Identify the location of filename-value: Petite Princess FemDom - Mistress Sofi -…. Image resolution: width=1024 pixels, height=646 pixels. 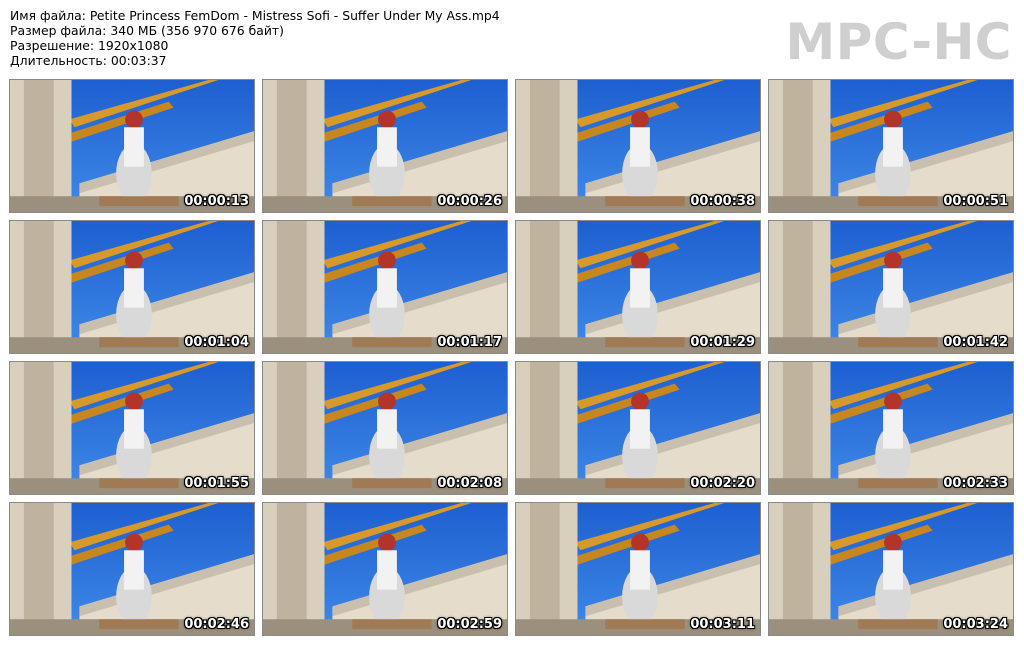
(294, 15).